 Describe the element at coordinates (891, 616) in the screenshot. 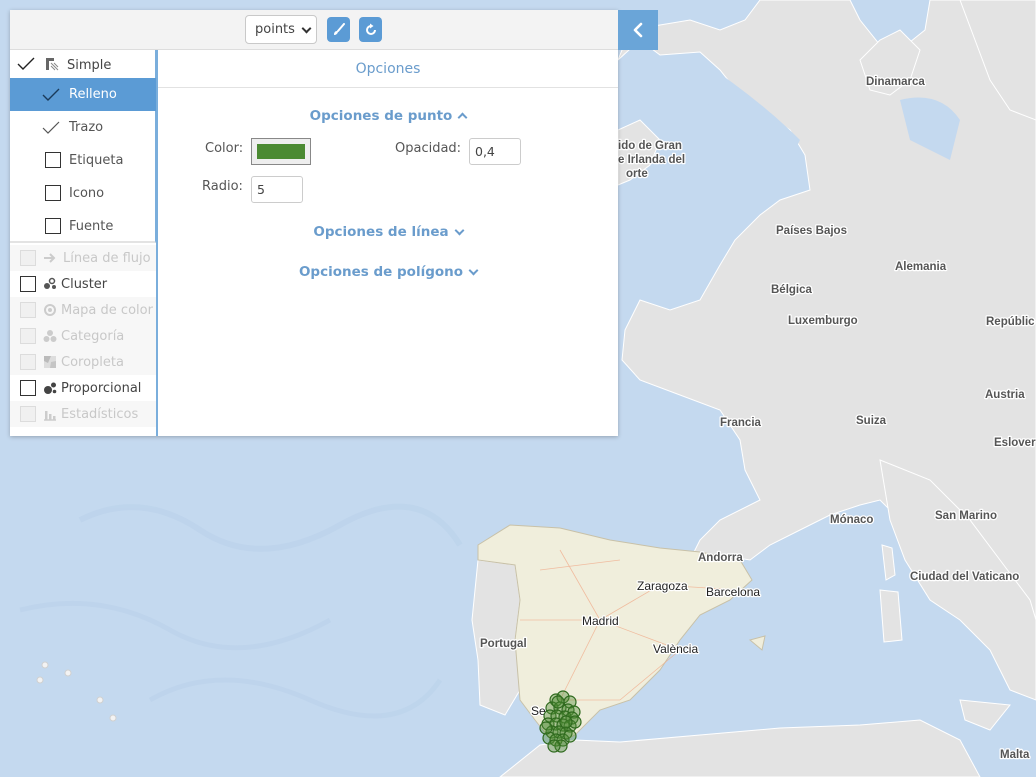

I see `sardinia-island` at that location.